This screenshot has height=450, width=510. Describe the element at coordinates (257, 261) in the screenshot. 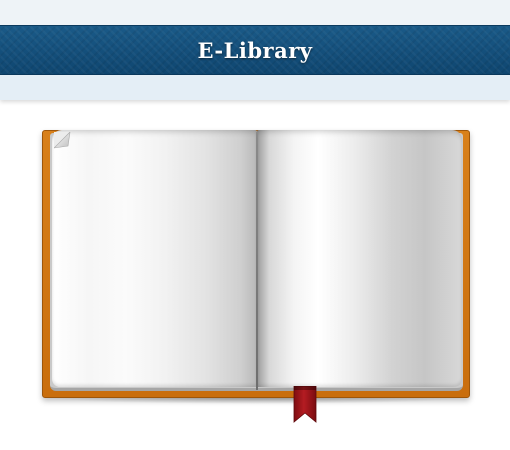

I see `book-spine` at that location.